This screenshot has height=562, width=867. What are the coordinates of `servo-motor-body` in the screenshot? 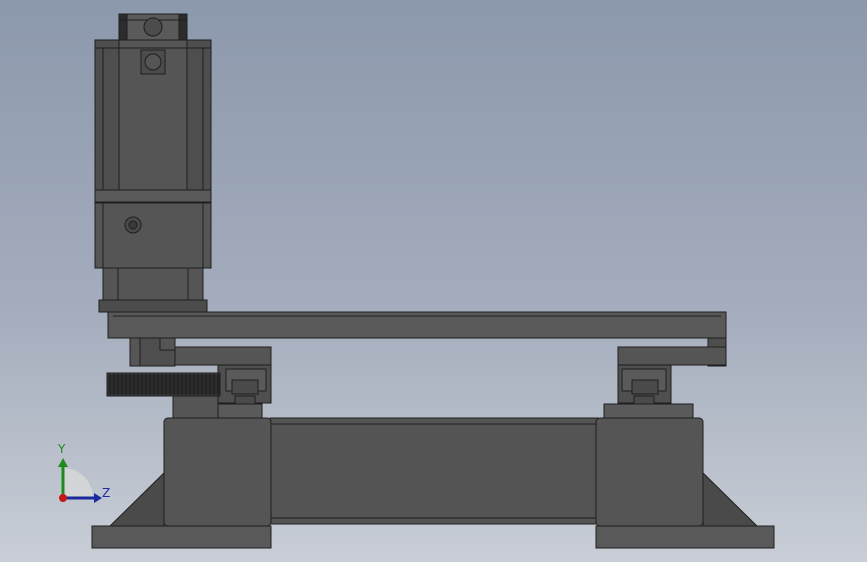 It's located at (153, 121).